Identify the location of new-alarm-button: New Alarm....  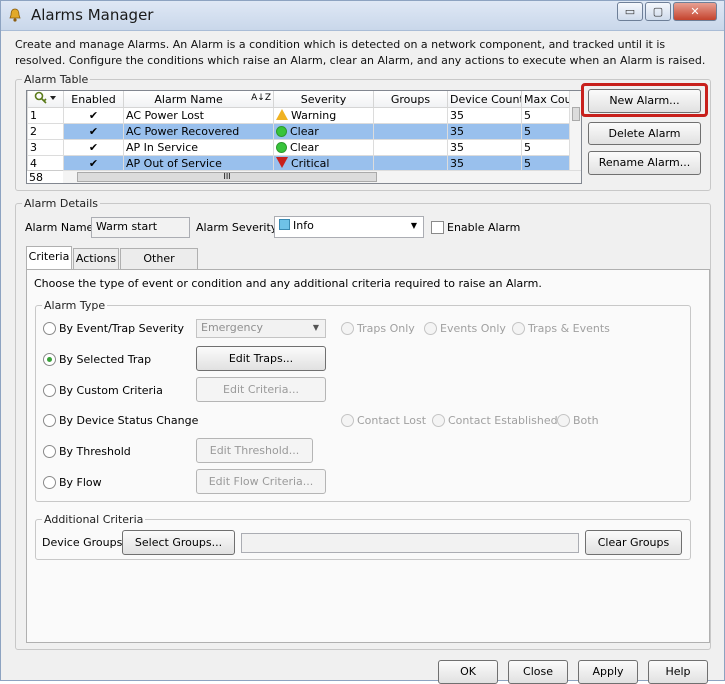
(644, 101).